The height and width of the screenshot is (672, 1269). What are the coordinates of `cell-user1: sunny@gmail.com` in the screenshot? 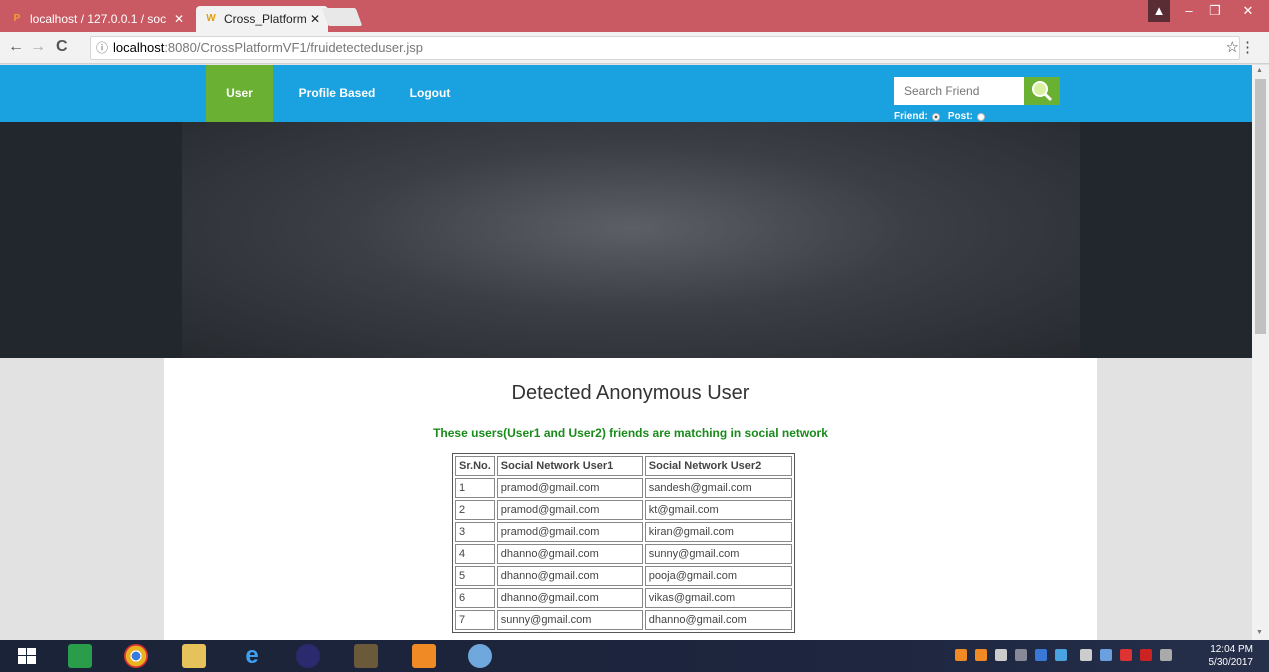 It's located at (569, 620).